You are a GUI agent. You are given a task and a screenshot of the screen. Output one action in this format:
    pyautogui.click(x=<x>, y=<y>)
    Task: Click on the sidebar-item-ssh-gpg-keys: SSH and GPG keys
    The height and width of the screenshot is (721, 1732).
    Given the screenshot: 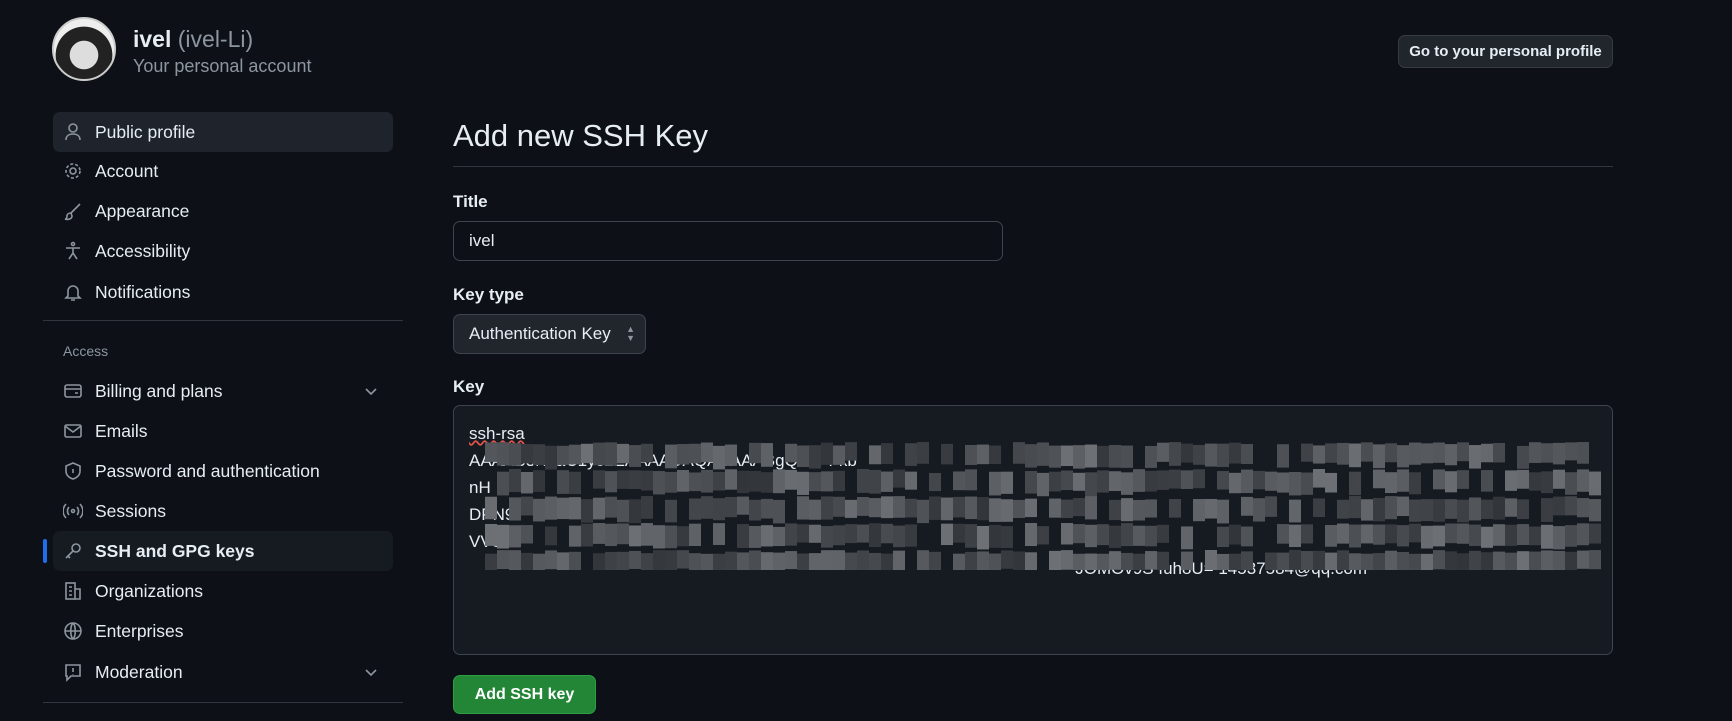 What is the action you would take?
    pyautogui.click(x=218, y=551)
    